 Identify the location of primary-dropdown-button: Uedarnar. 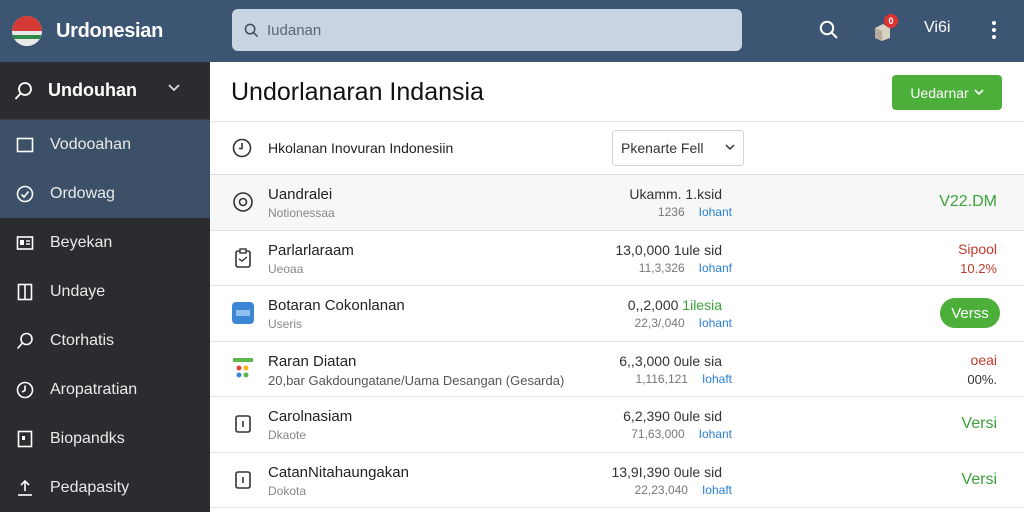
(947, 92).